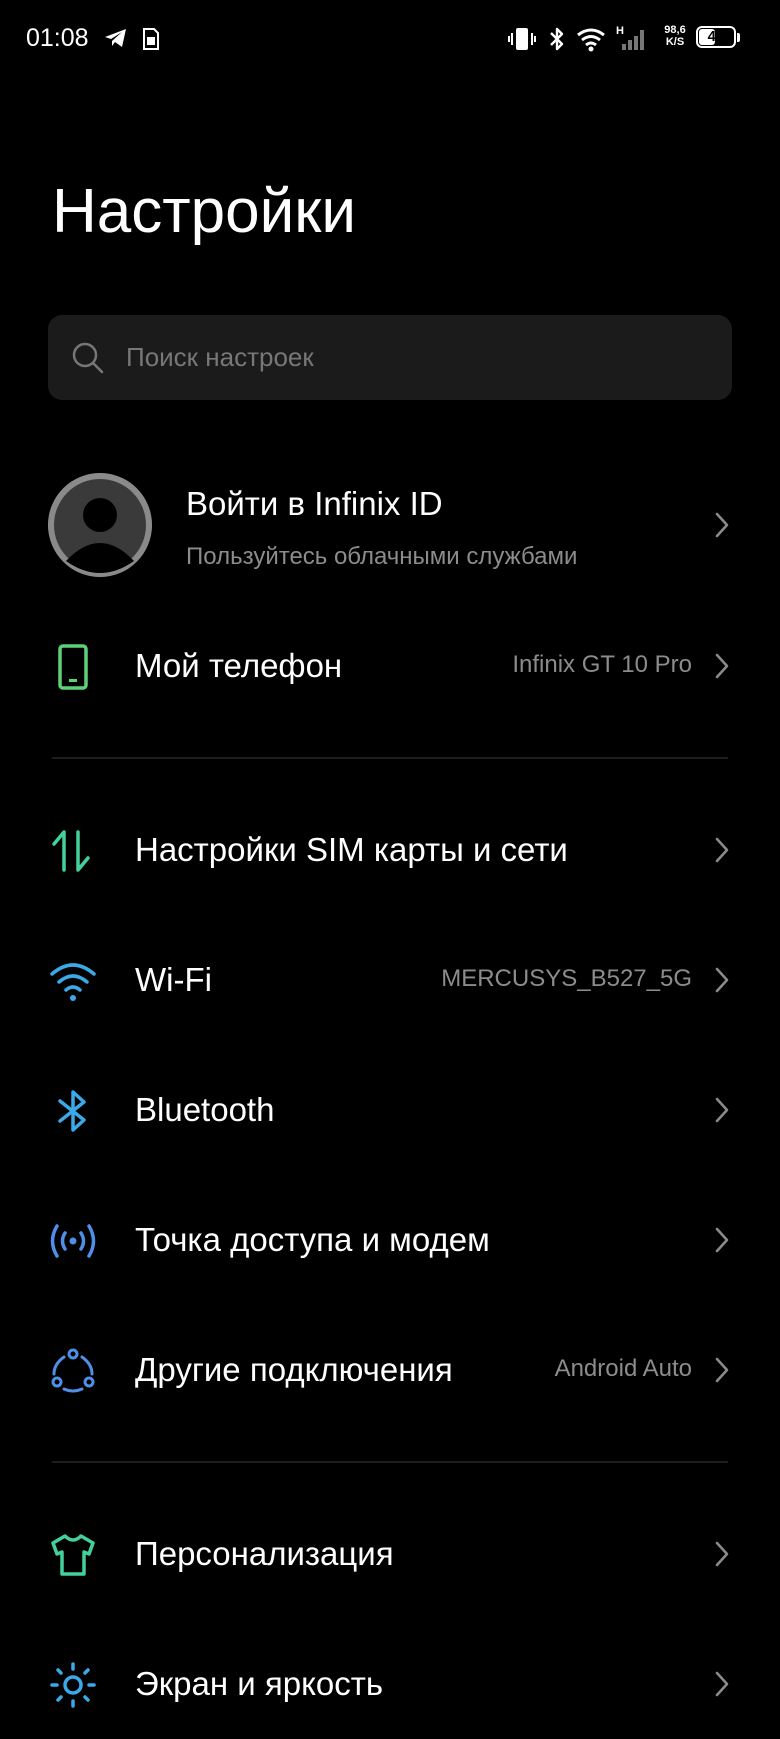 This screenshot has height=1739, width=780. What do you see at coordinates (294, 1369) in the screenshot?
I see `settings-item-label: Другие подключения` at bounding box center [294, 1369].